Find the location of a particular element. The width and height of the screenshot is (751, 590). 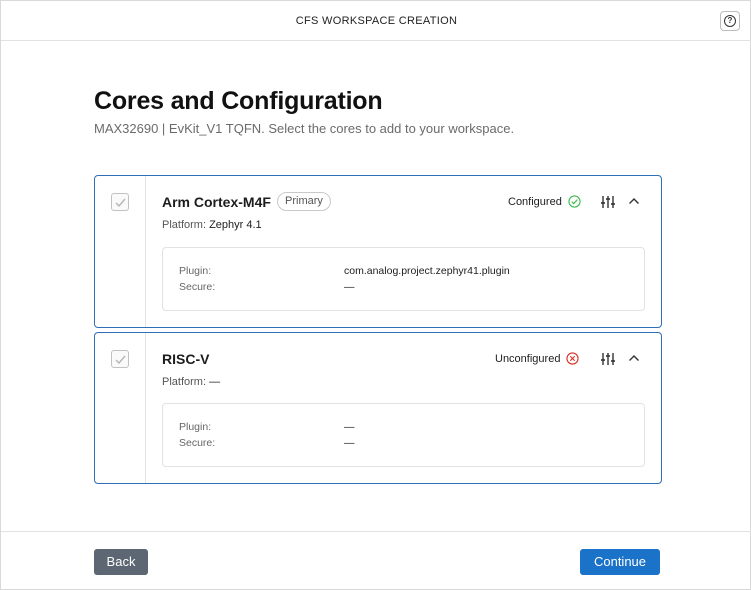

plugin-value: — is located at coordinates (349, 427).